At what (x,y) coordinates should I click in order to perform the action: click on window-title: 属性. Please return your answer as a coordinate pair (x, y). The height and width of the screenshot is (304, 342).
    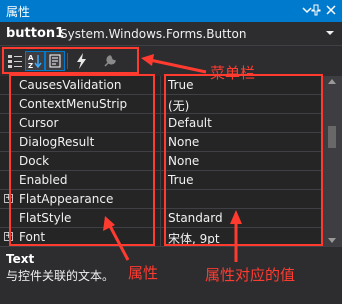
    Looking at the image, I should click on (18, 12).